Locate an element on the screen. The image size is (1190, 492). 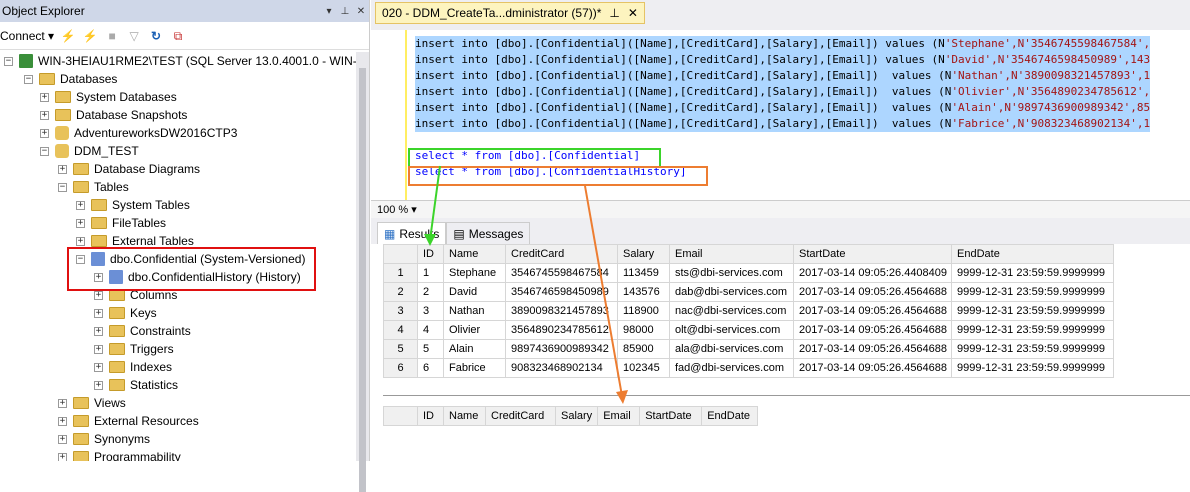
table-cell: 98000 is located at coordinates (643, 330).